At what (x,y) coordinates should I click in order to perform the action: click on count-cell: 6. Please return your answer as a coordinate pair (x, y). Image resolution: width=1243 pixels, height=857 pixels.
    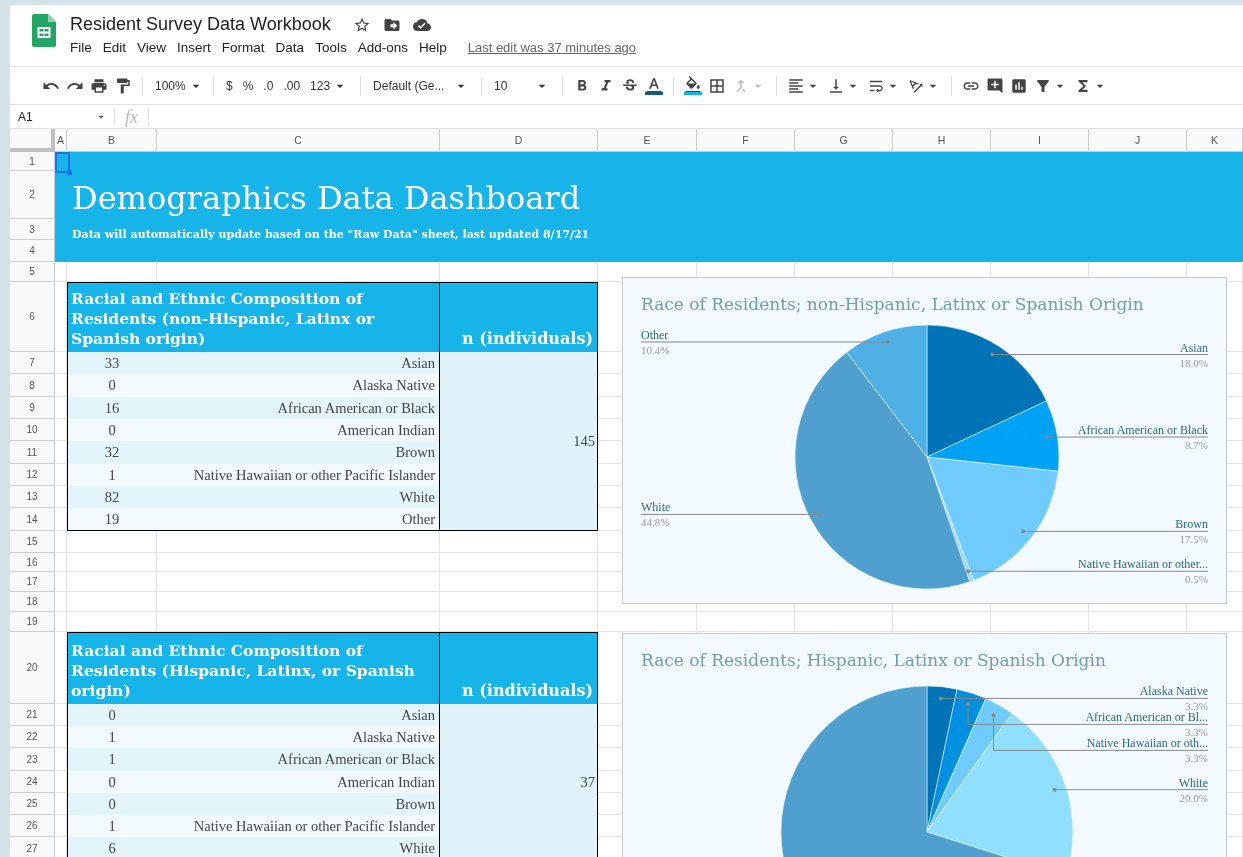
    Looking at the image, I should click on (112, 847).